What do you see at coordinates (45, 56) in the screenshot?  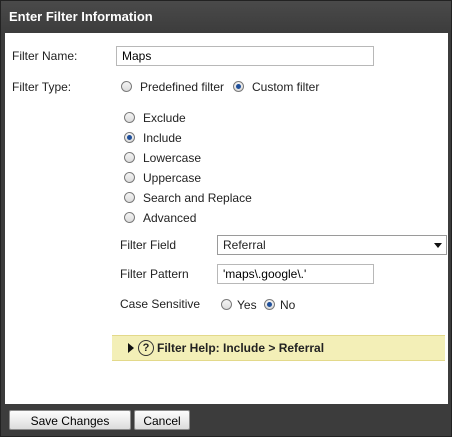 I see `filter-name-label: Filter Name:` at bounding box center [45, 56].